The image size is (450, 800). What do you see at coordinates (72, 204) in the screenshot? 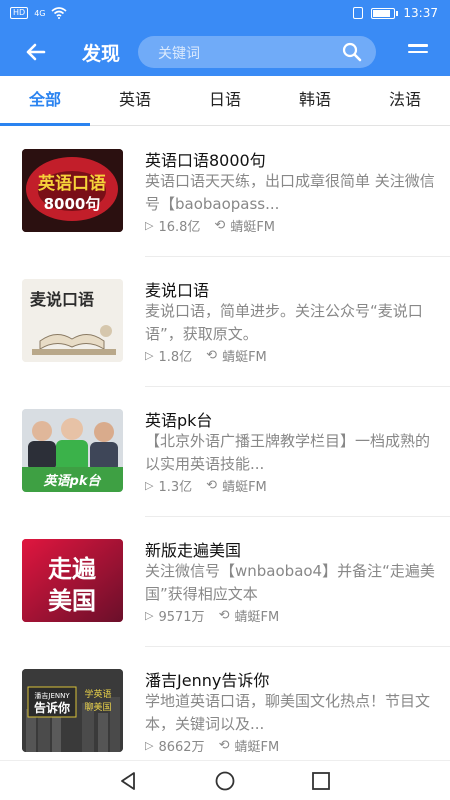
I see `cover-text: 8000句` at bounding box center [72, 204].